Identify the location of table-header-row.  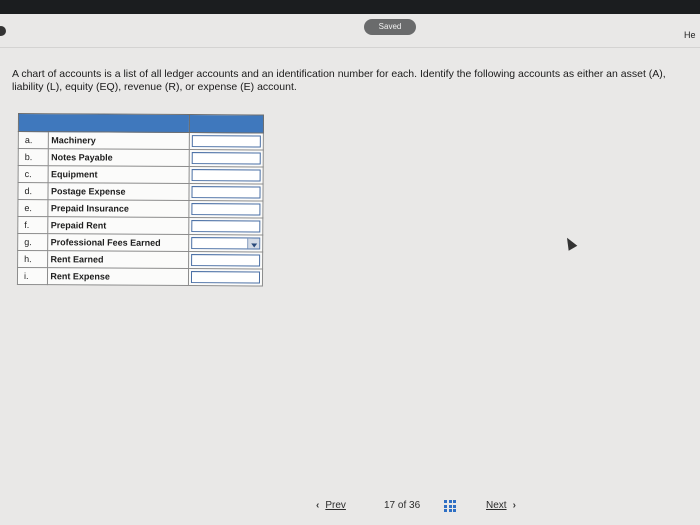
(141, 123).